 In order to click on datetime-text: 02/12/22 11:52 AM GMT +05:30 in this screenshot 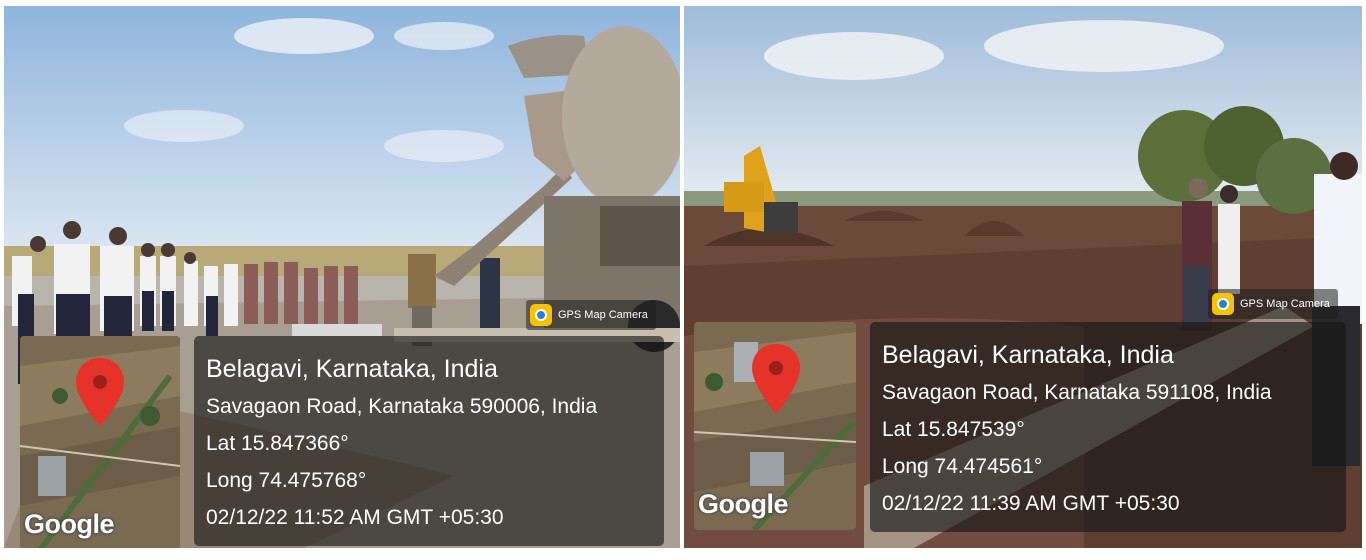, I will do `click(355, 517)`.